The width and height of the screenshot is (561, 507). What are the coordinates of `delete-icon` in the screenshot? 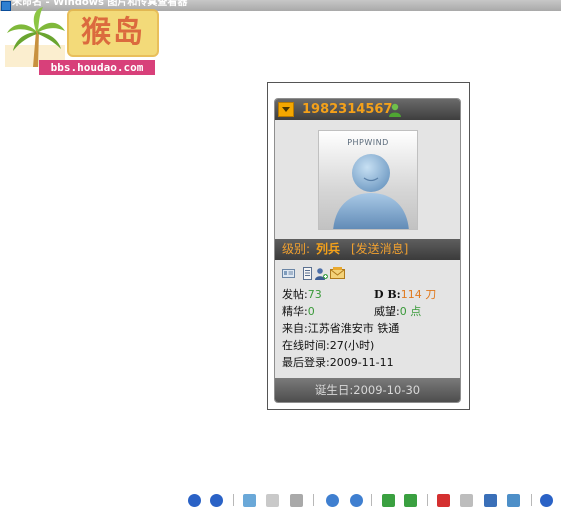 It's located at (443, 500).